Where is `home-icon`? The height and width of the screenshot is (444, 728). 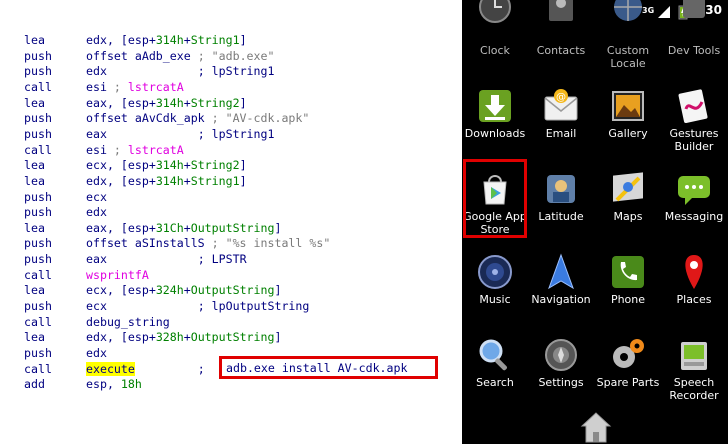
home-icon is located at coordinates (596, 427).